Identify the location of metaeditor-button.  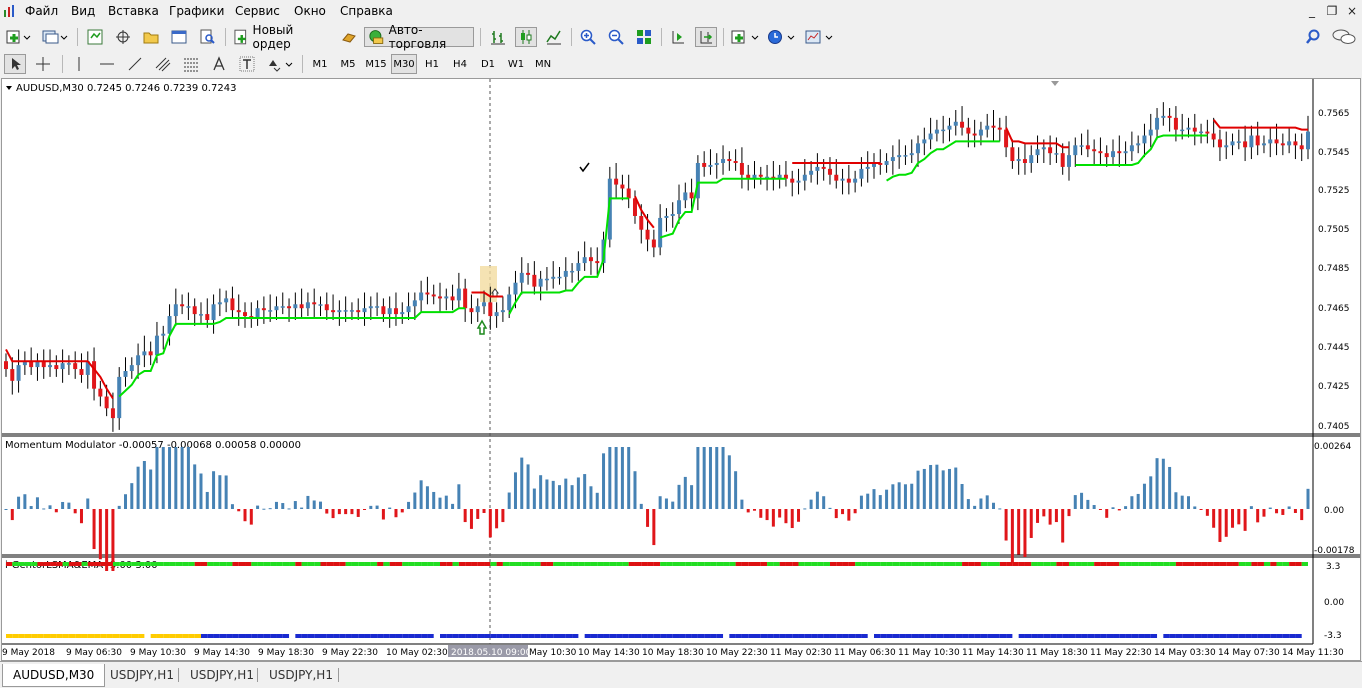
(349, 37).